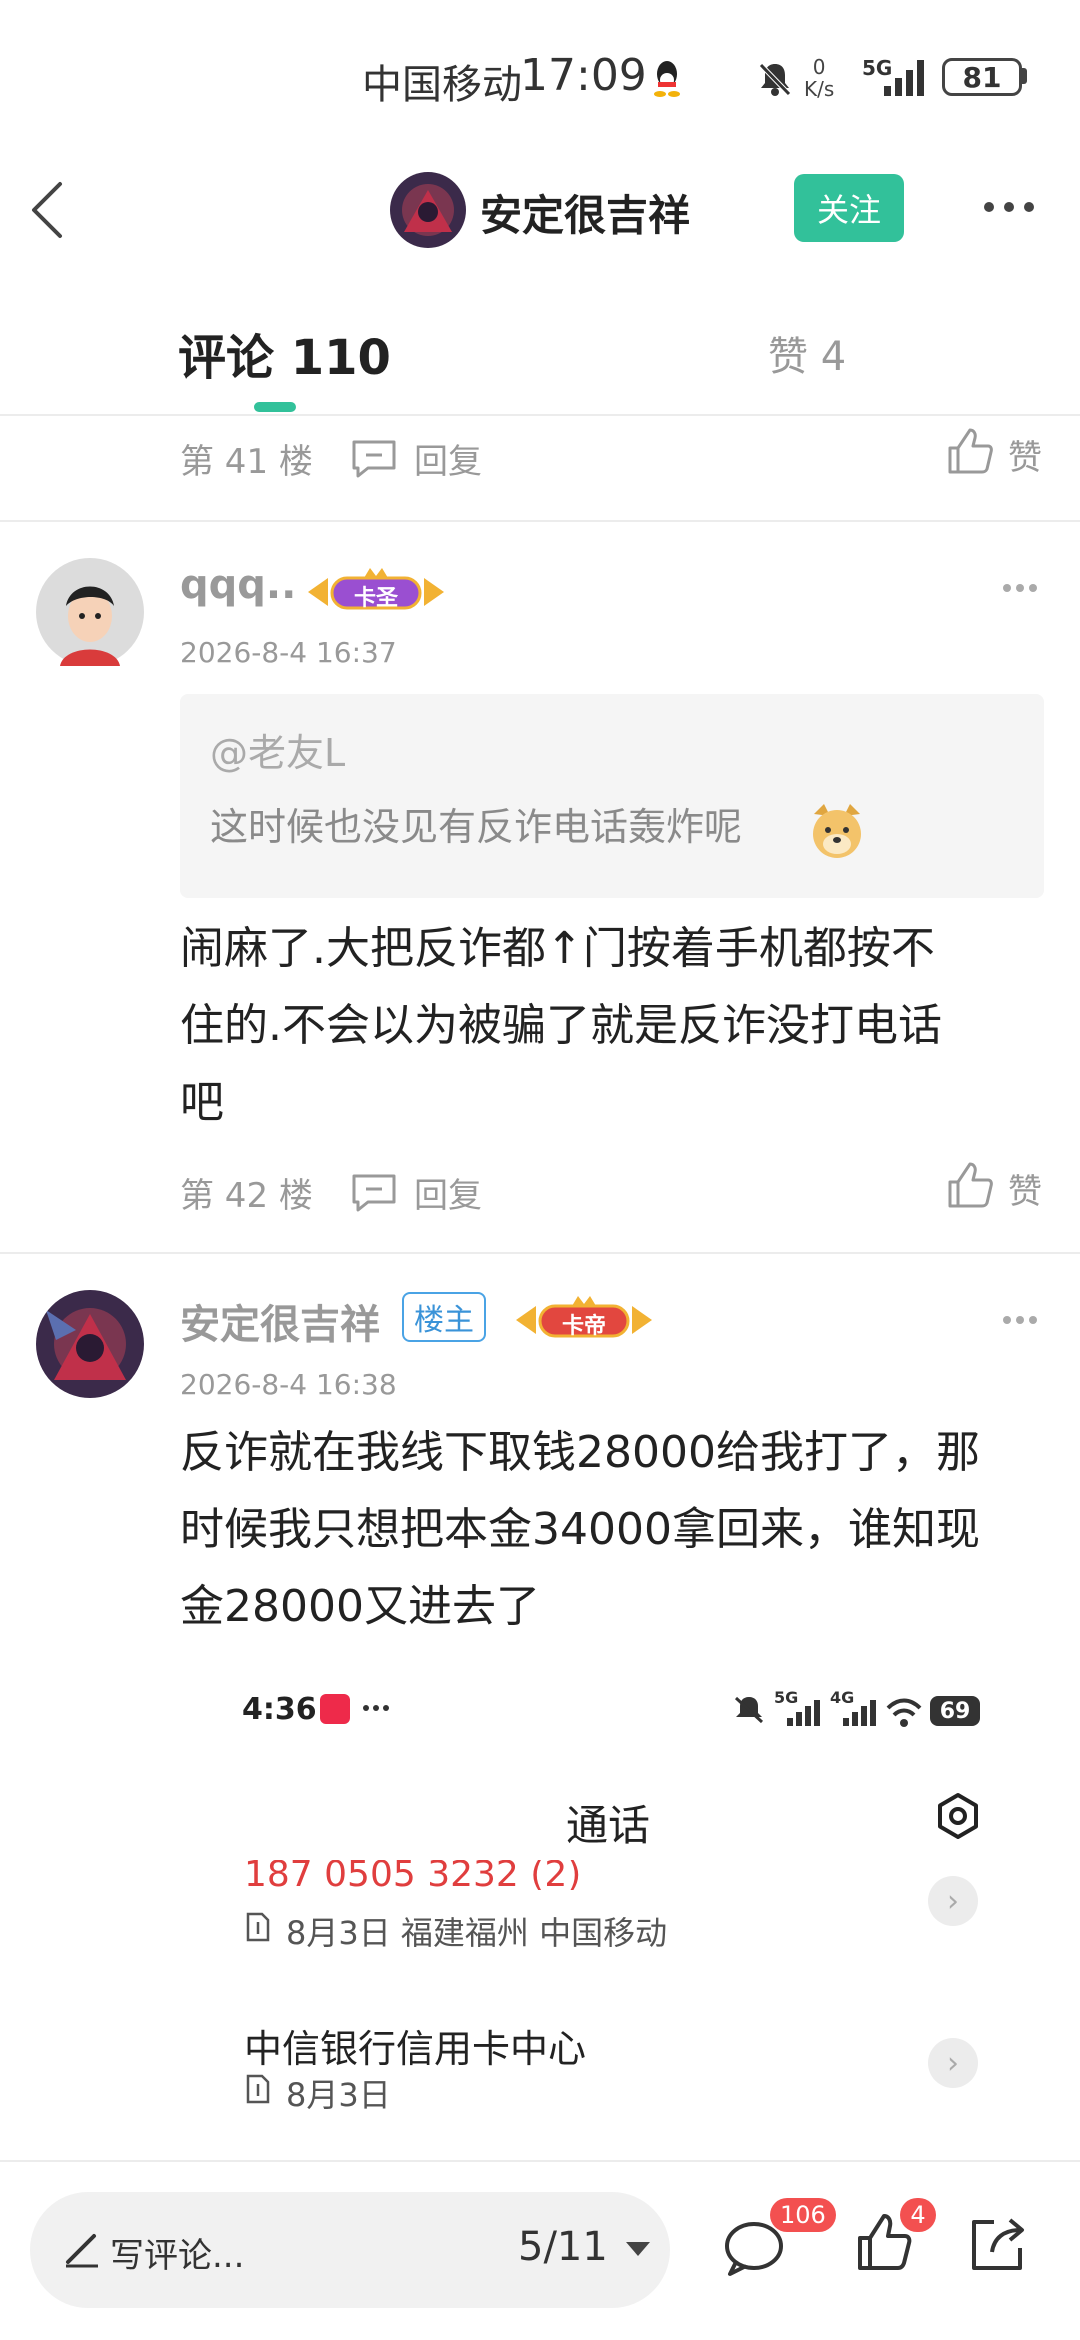 The image size is (1080, 2340). Describe the element at coordinates (360, 1606) in the screenshot. I see `comment-line: 金28000又进去了` at that location.